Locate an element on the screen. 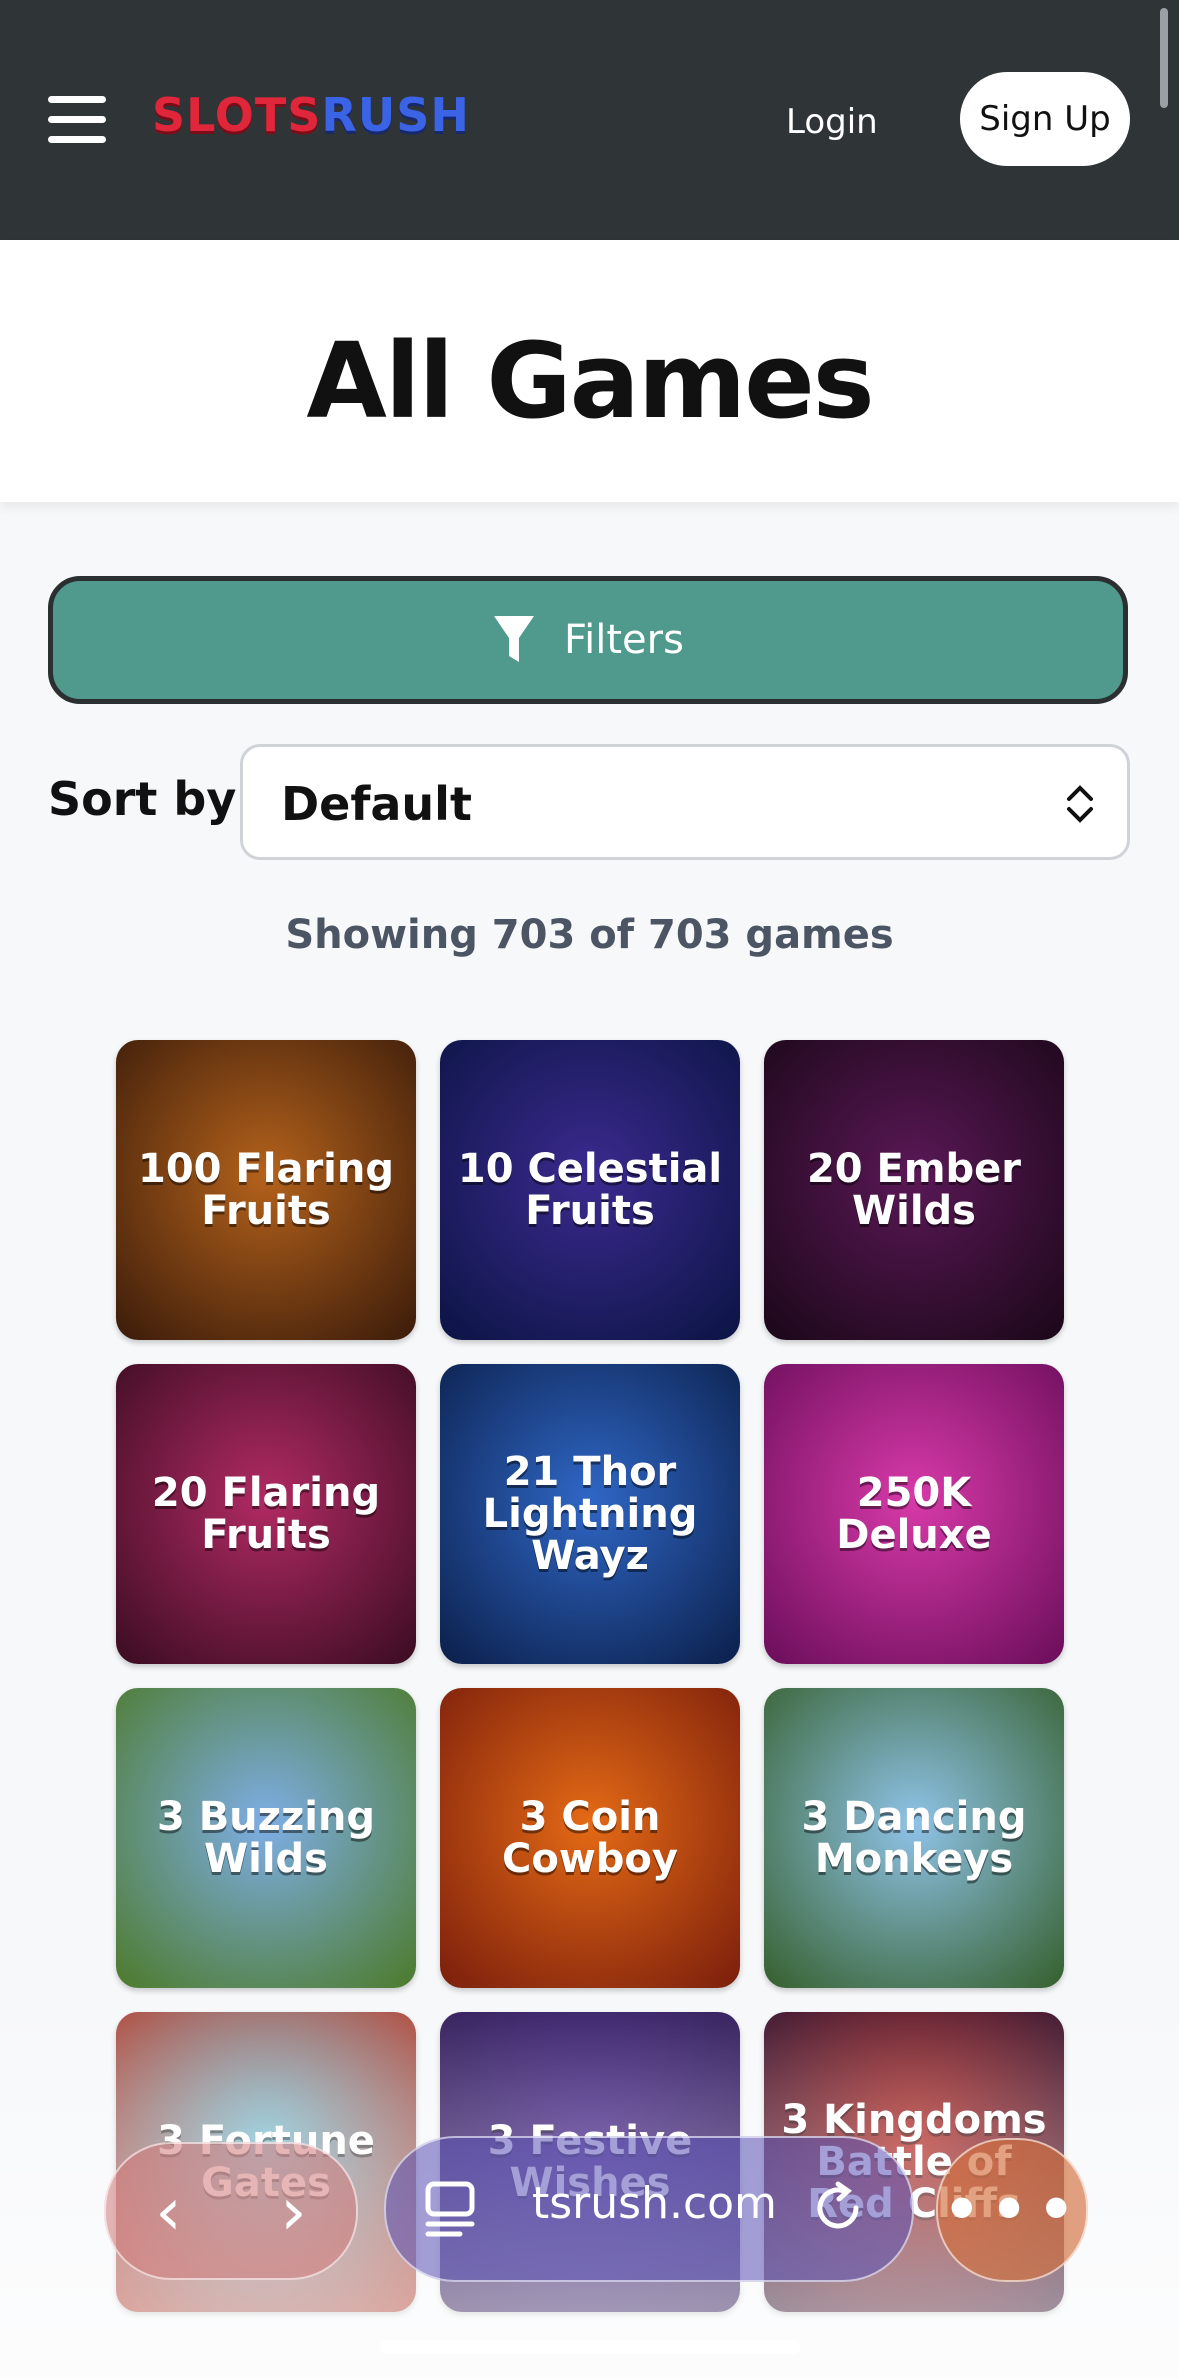  game-tile: 250K Deluxe is located at coordinates (914, 1514).